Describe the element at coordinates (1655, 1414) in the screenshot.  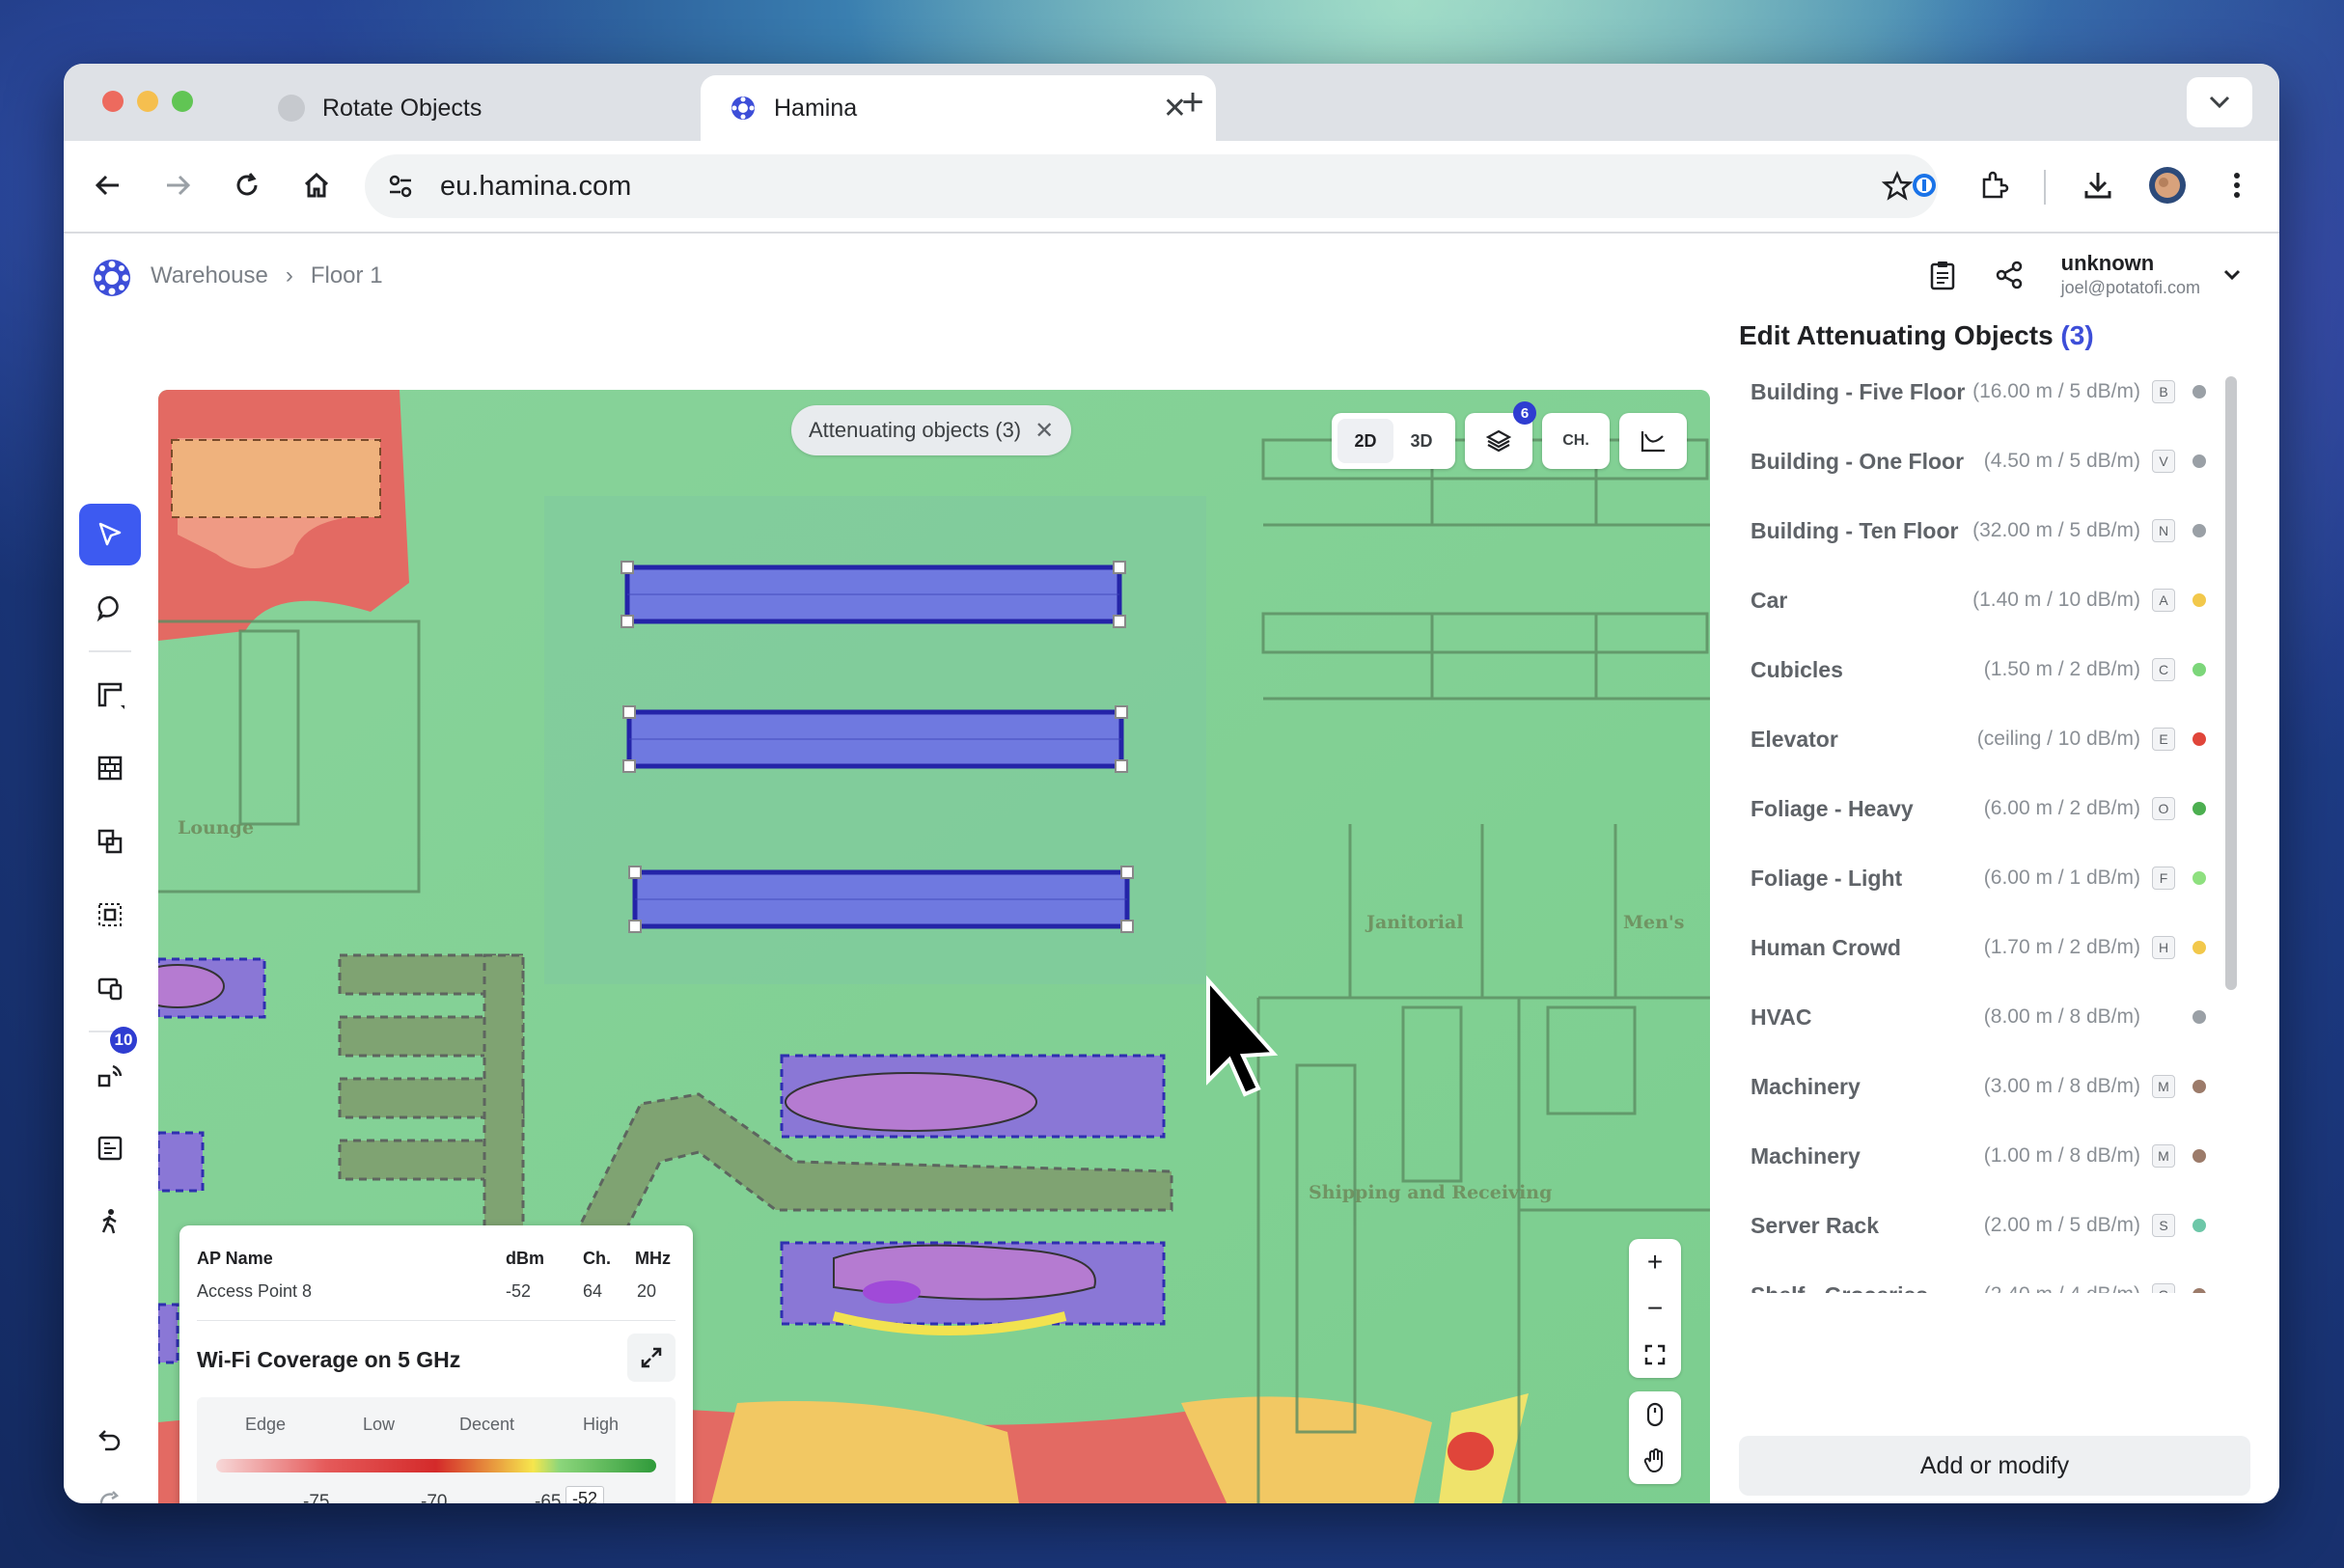
I see `mouse-mode-button` at that location.